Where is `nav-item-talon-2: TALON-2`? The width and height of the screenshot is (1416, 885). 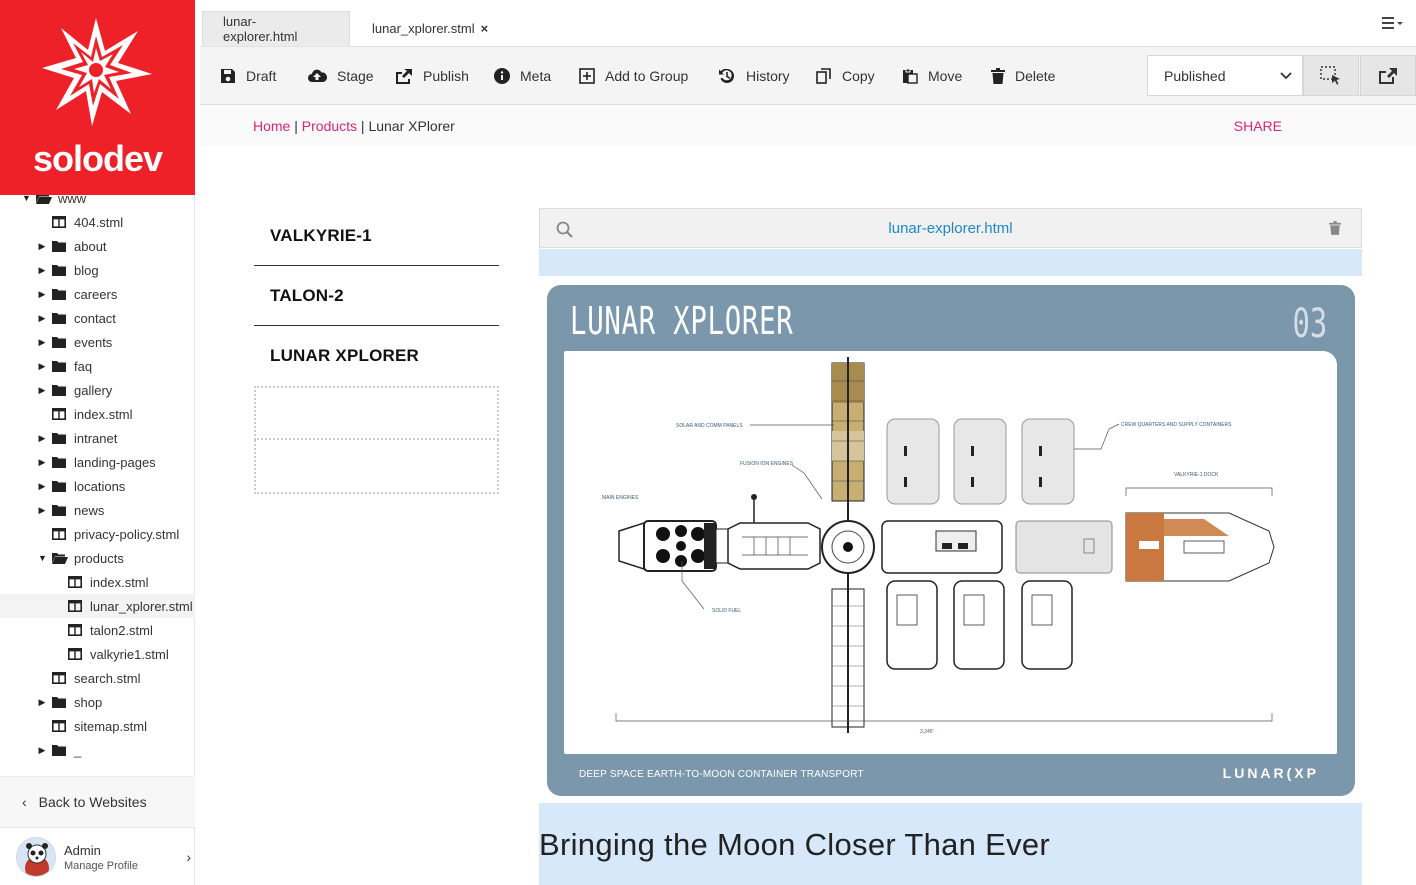 nav-item-talon-2: TALON-2 is located at coordinates (376, 296).